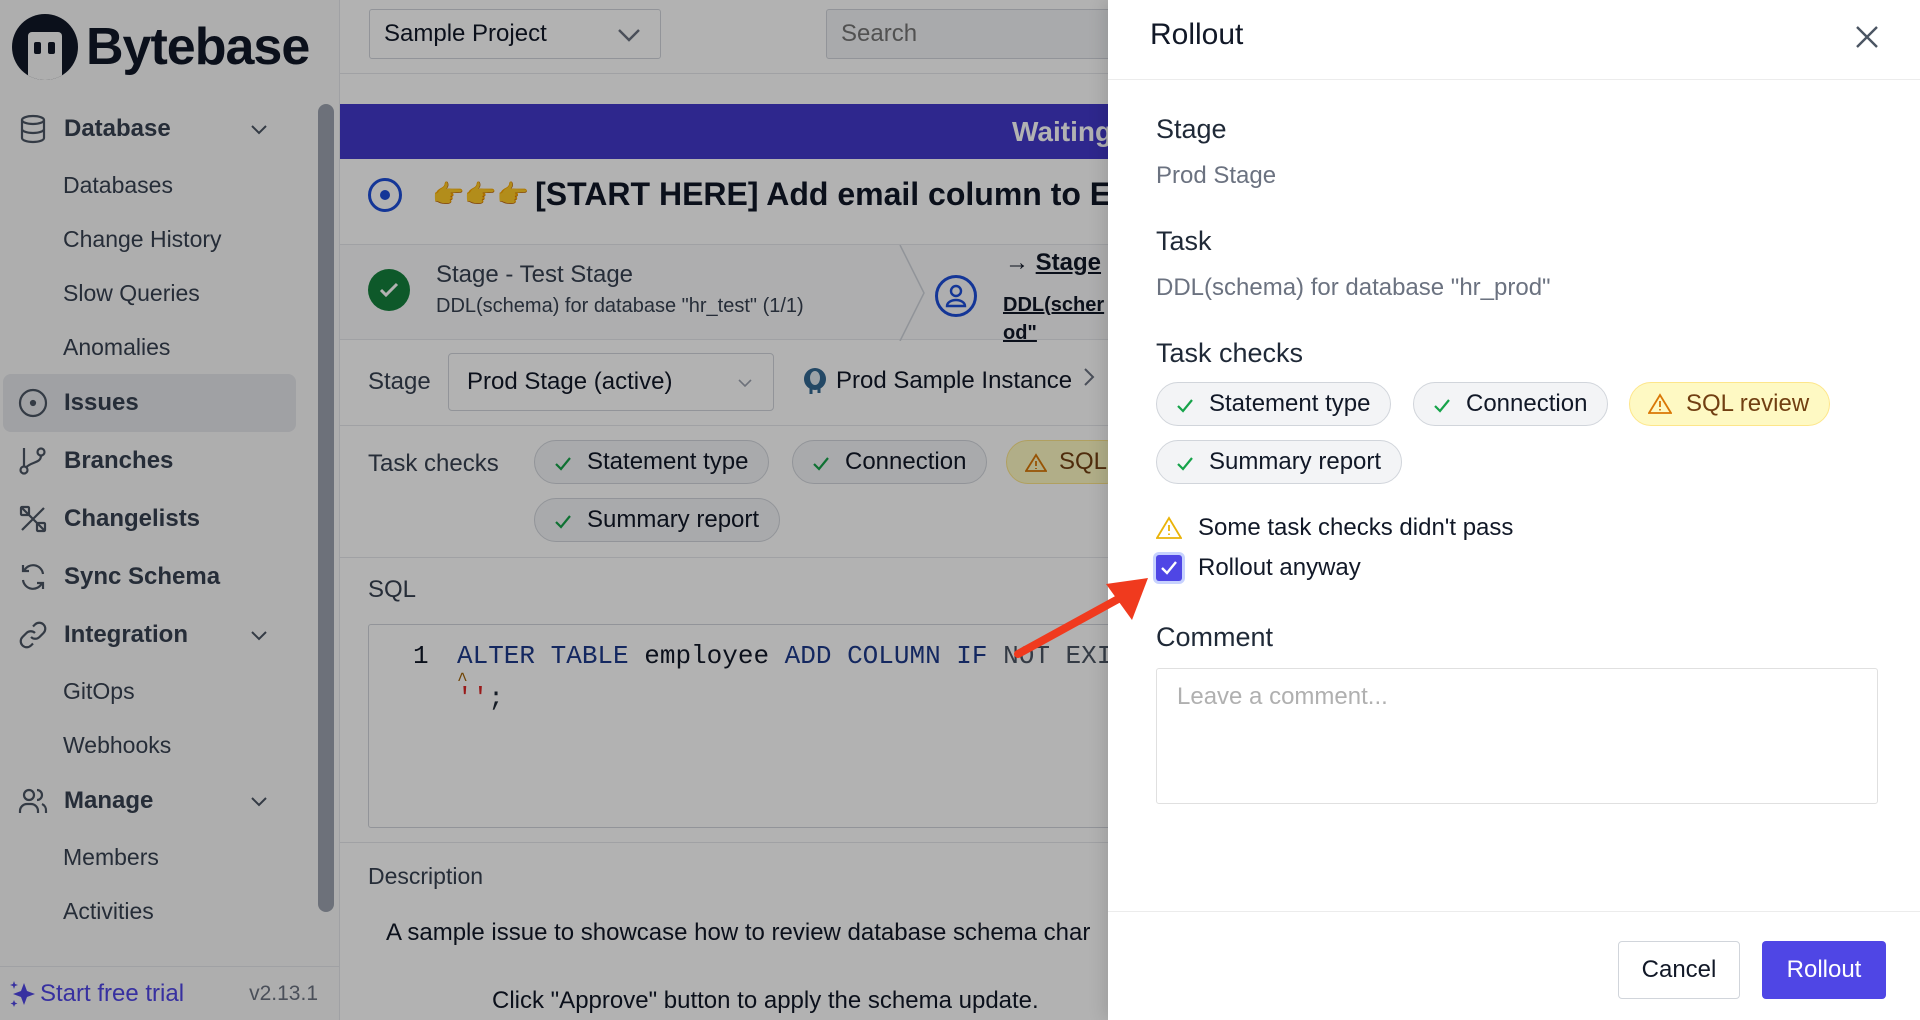  I want to click on rollout-anyway-checkbox: Rollout anyway, so click(1258, 568).